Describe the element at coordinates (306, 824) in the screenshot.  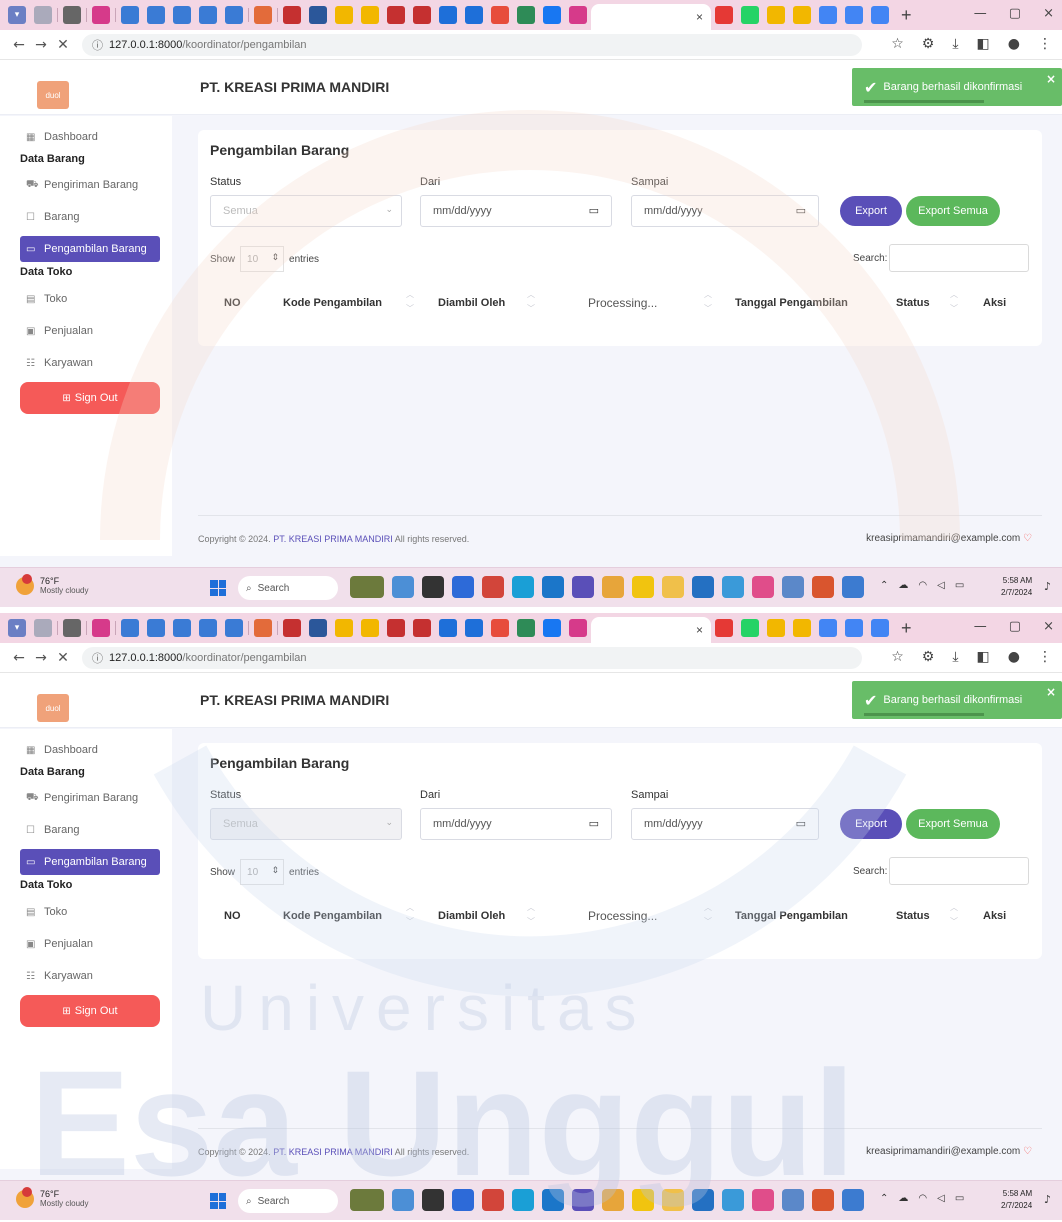
I see `status-select: Semua ⌄` at that location.